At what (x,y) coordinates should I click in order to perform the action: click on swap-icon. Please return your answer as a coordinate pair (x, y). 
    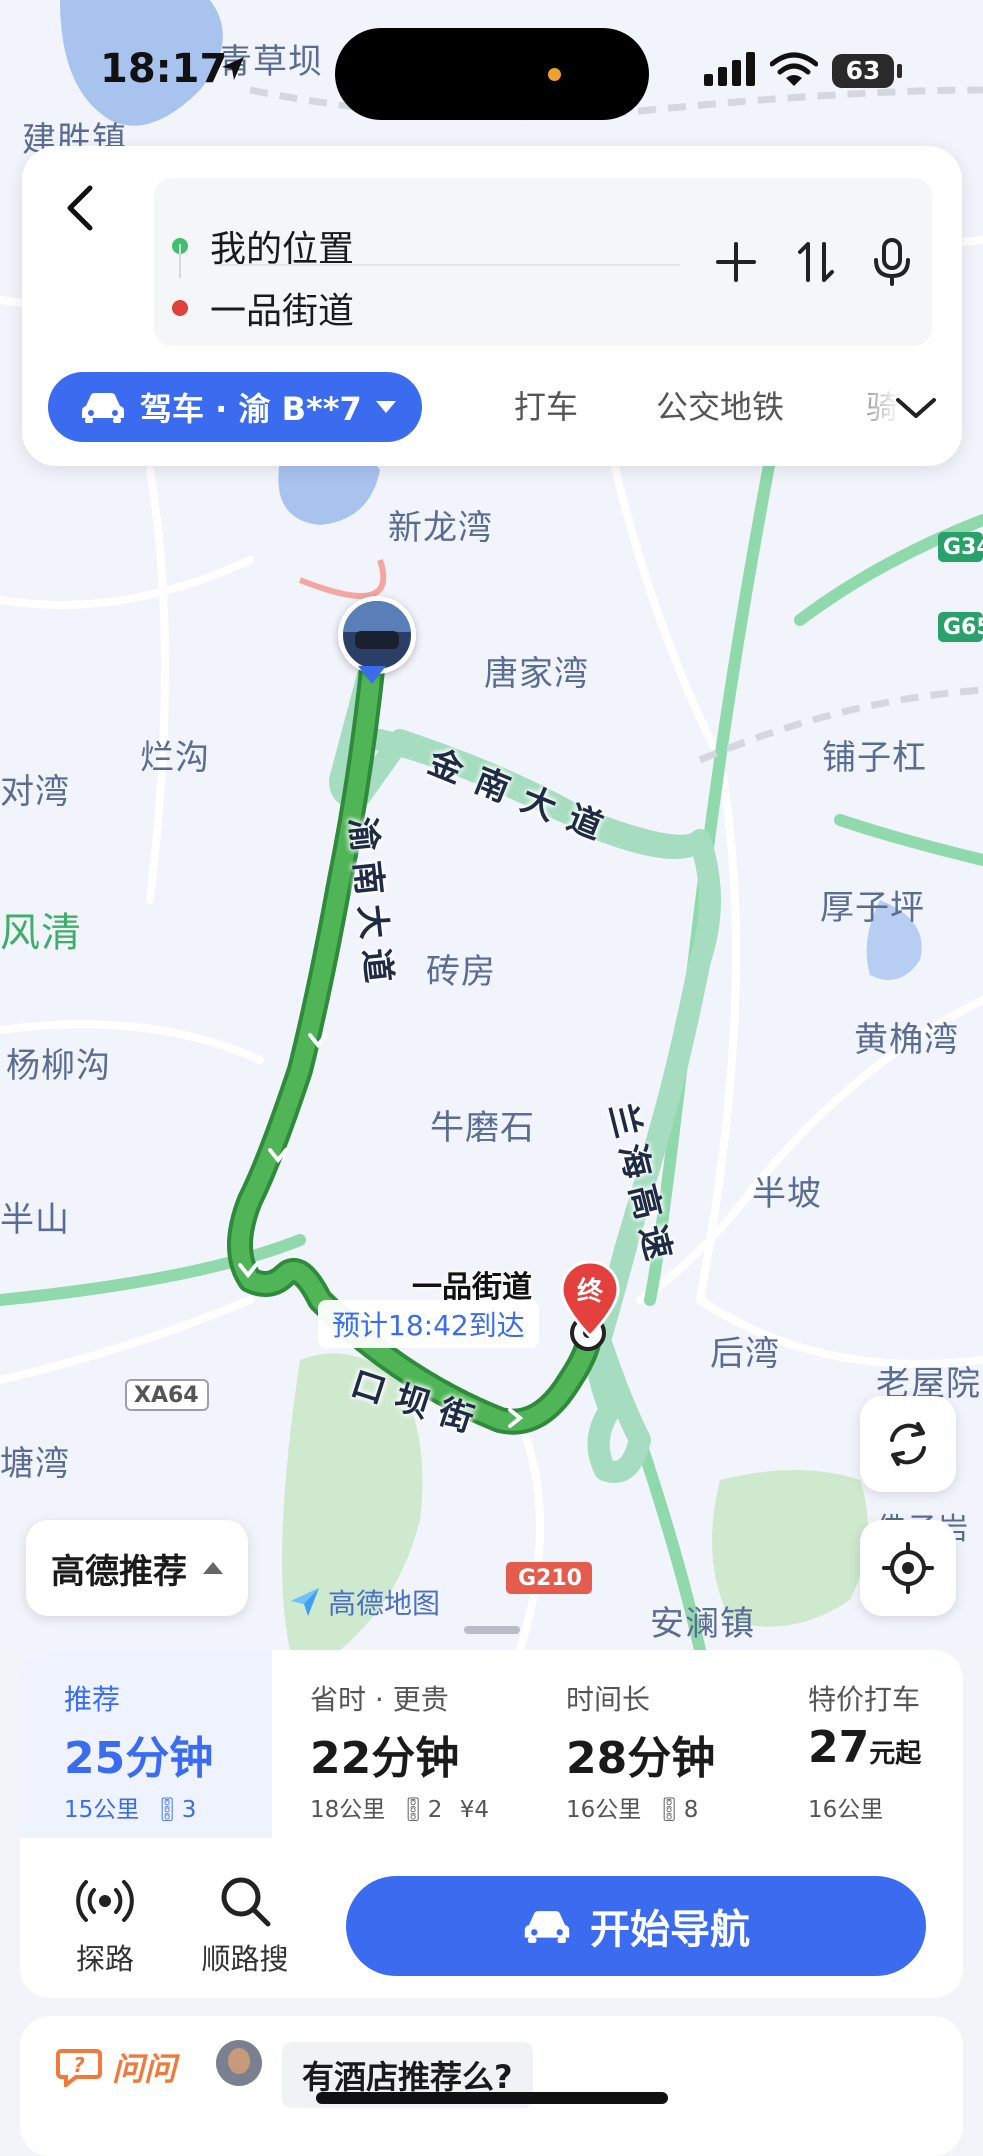
    Looking at the image, I should click on (816, 262).